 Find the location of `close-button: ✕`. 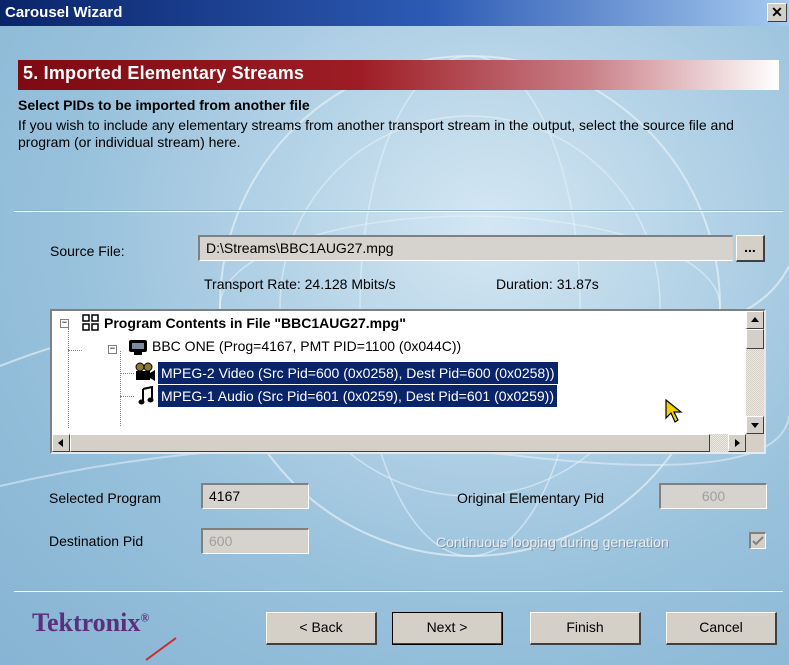

close-button: ✕ is located at coordinates (777, 12).